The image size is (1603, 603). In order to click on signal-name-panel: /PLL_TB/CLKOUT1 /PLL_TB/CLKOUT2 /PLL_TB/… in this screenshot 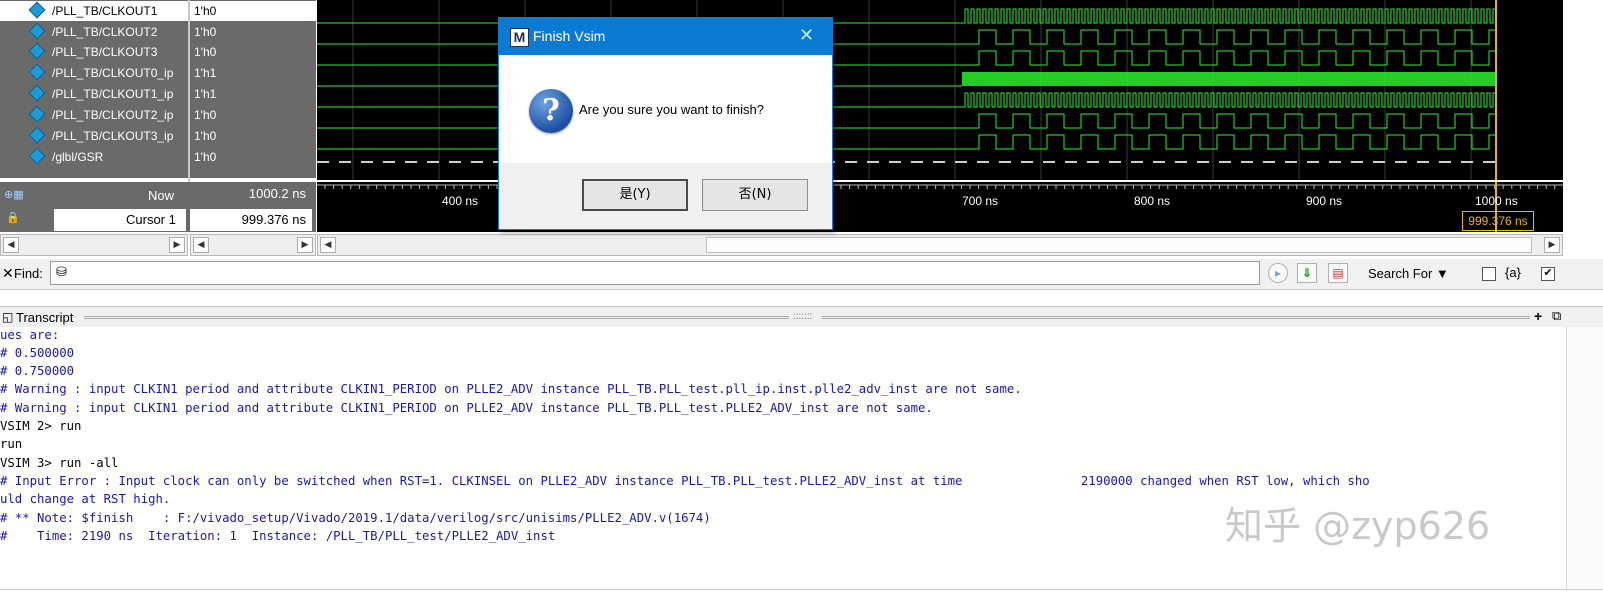, I will do `click(94, 89)`.